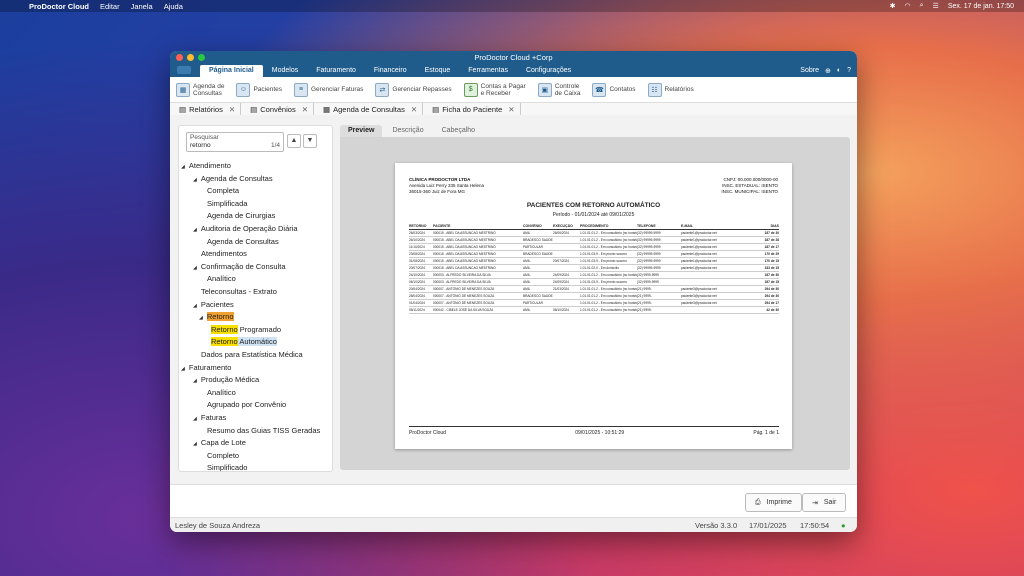 This screenshot has height=576, width=1024. I want to click on tree-item: Agenda de Consultas, so click(243, 241).